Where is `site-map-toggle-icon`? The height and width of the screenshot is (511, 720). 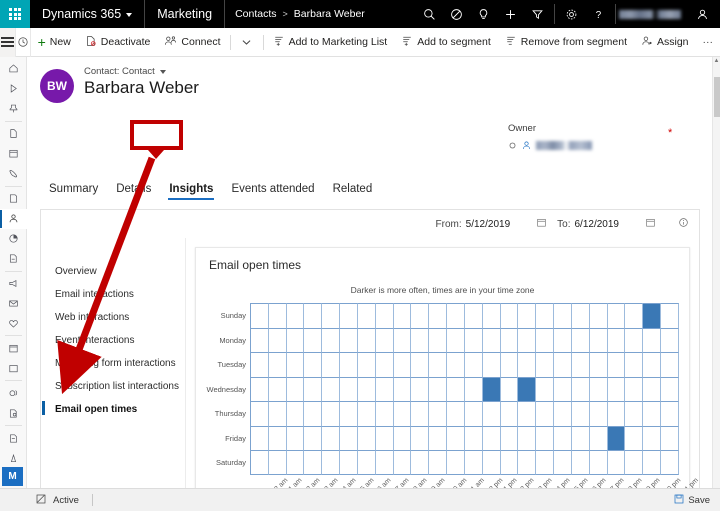 site-map-toggle-icon is located at coordinates (8, 42).